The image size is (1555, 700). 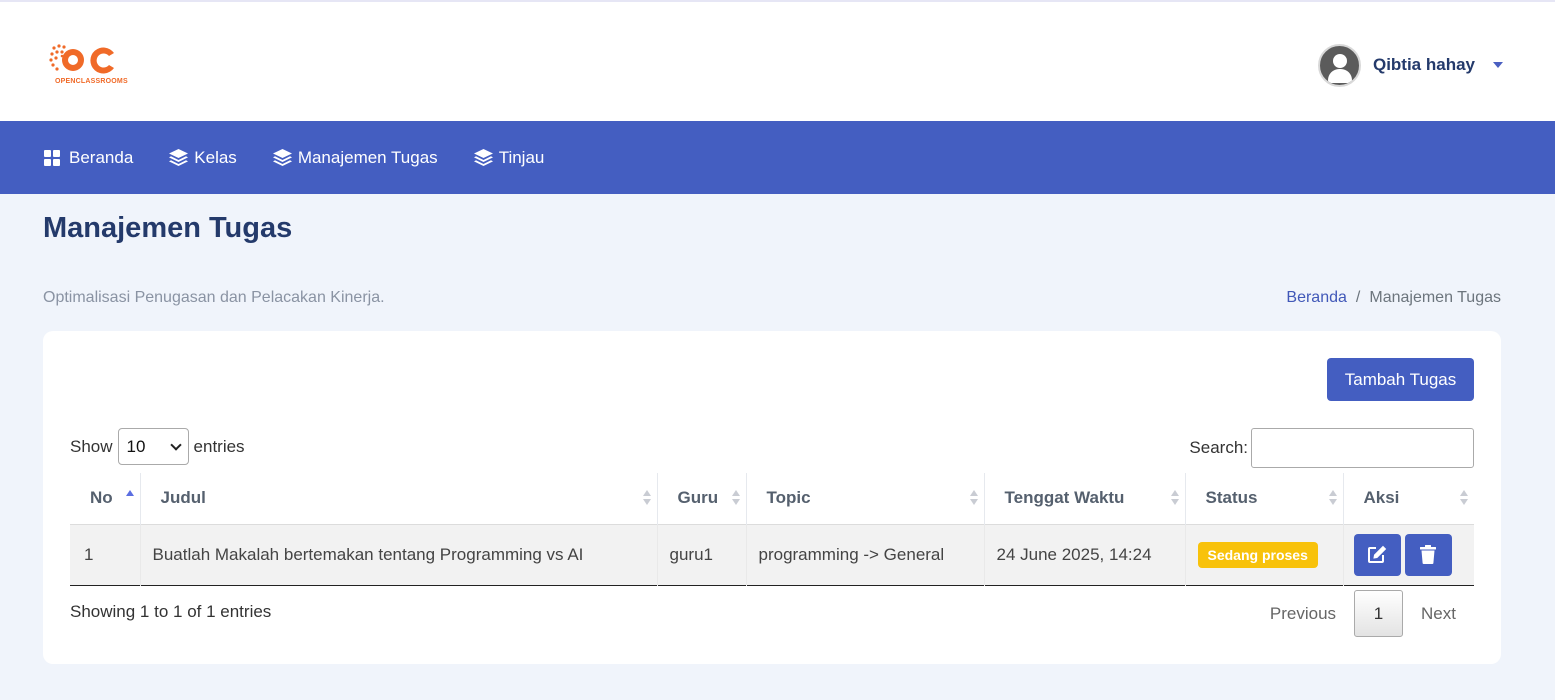 I want to click on next-page-button: Next, so click(x=1438, y=614).